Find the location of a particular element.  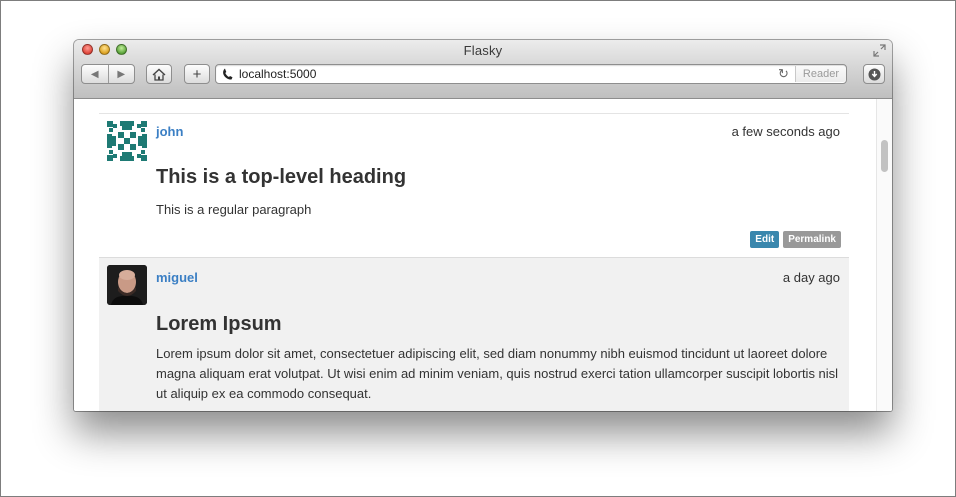

phone-icon is located at coordinates (228, 74).